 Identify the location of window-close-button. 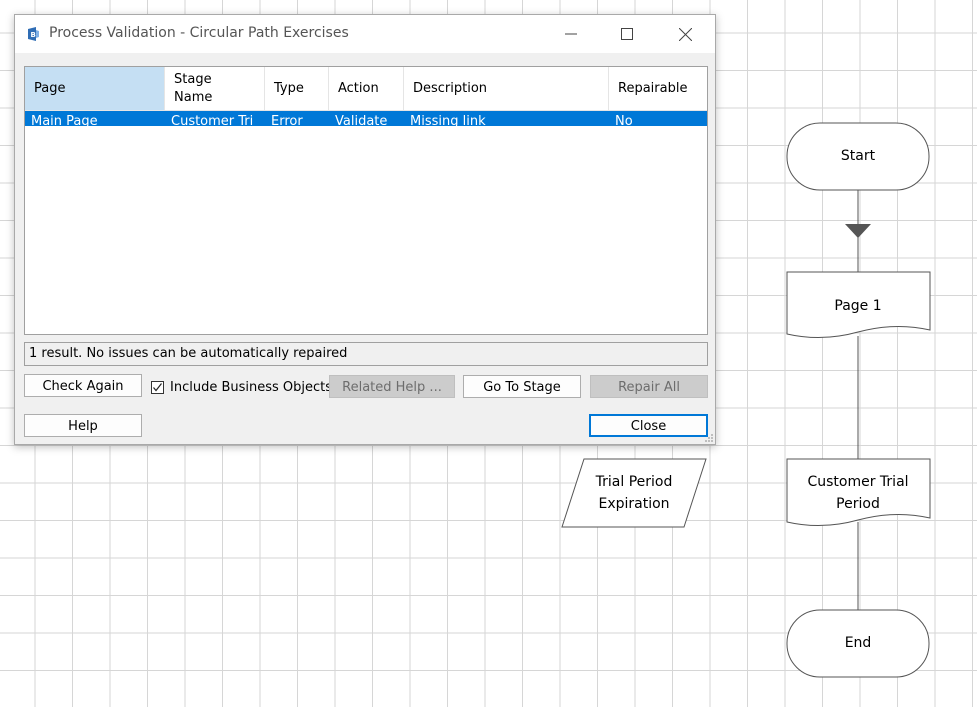
(685, 34).